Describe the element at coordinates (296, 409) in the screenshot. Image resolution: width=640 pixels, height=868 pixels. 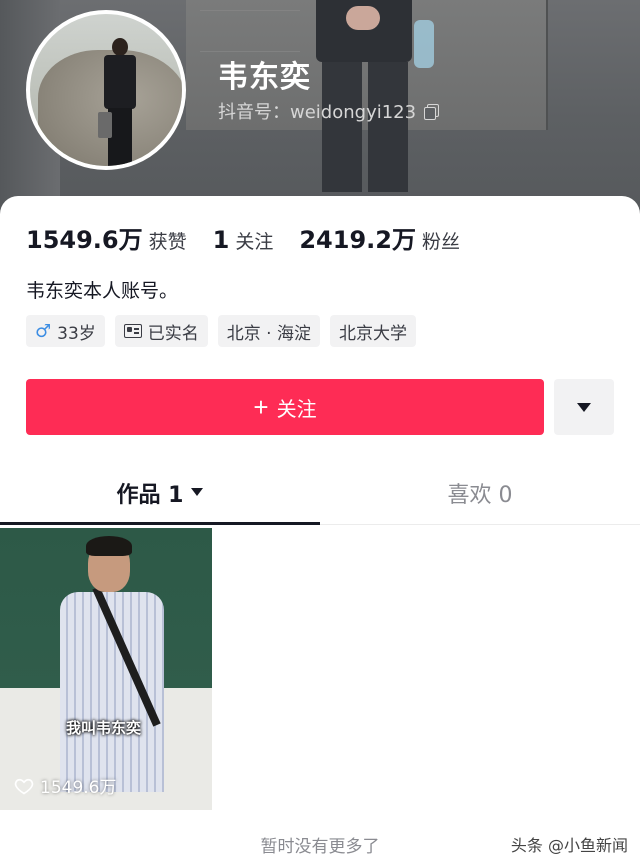
I see `follow-button-label: 关注` at that location.